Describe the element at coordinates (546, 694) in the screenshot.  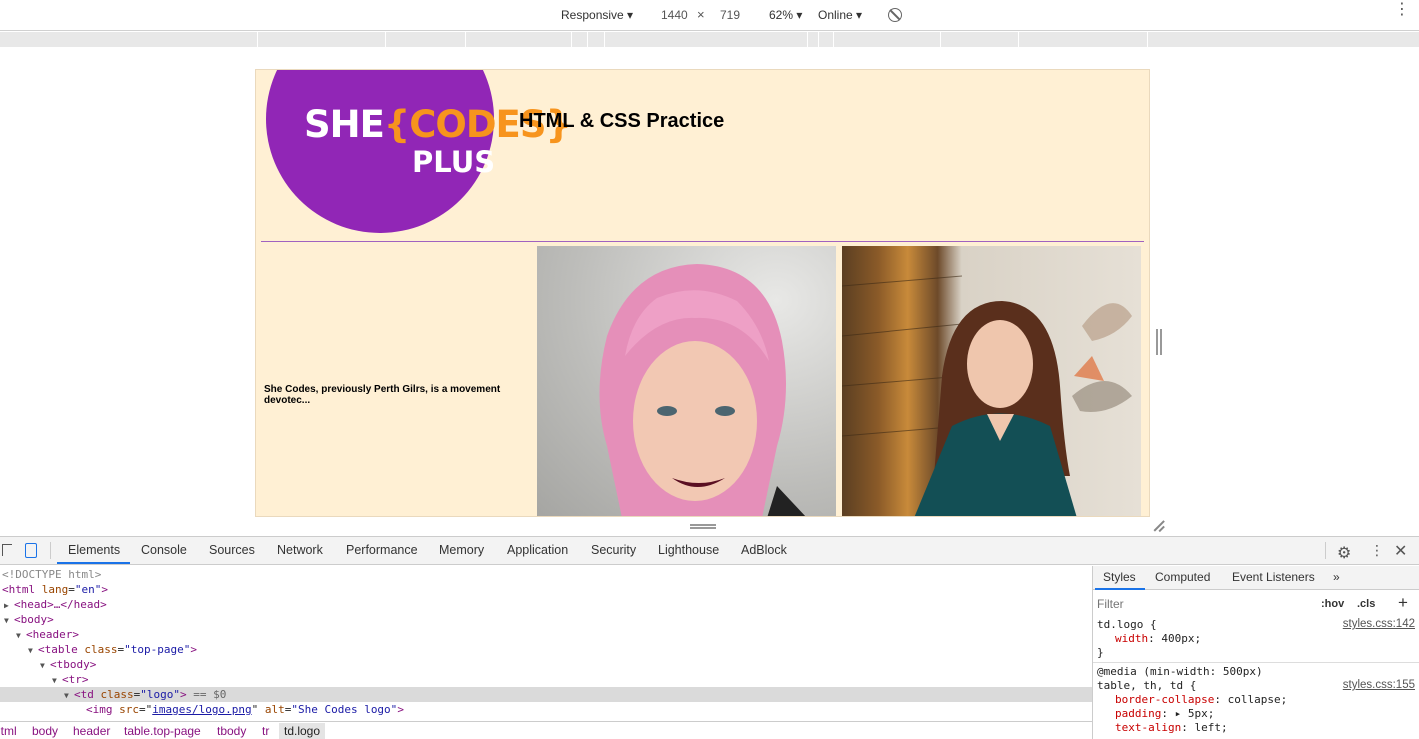
I see `dom-td-logo-selected: ▼ <td class="logo"> == $0` at that location.